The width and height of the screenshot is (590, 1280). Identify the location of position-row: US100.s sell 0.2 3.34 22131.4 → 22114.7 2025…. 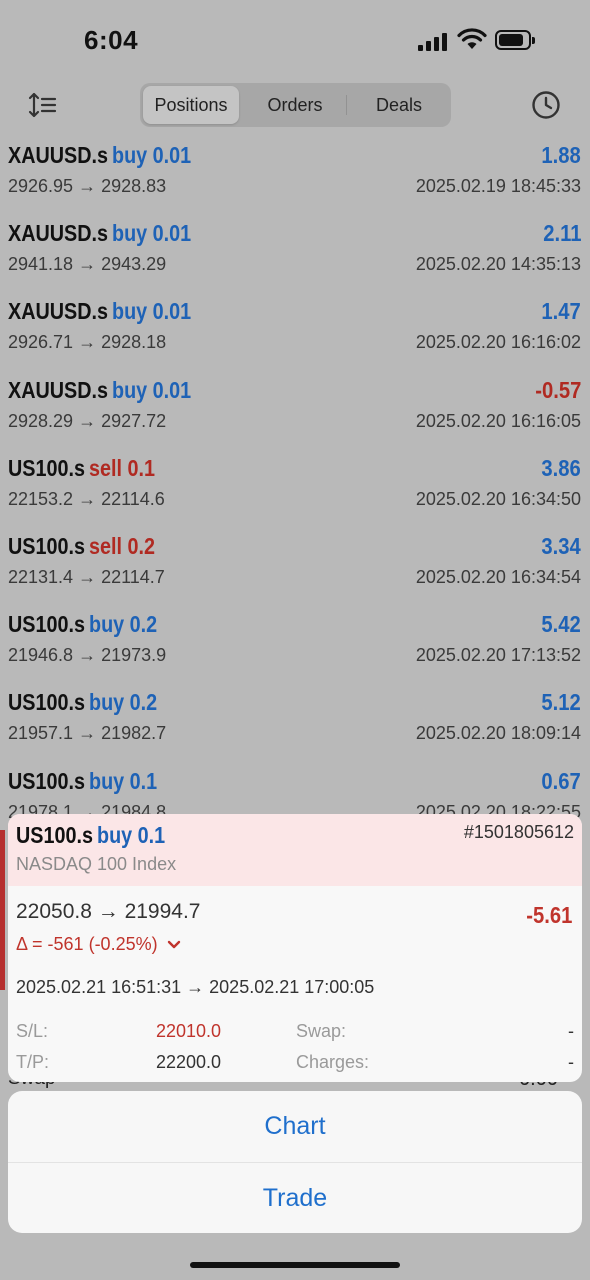
(295, 568).